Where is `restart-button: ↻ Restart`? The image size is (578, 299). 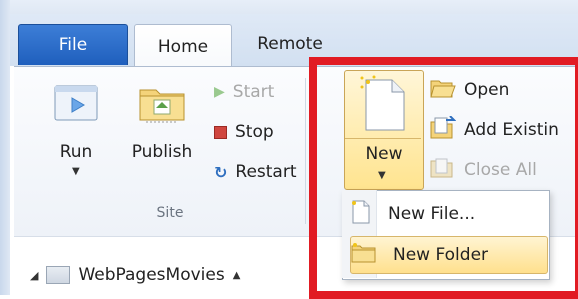
restart-button: ↻ Restart is located at coordinates (255, 172).